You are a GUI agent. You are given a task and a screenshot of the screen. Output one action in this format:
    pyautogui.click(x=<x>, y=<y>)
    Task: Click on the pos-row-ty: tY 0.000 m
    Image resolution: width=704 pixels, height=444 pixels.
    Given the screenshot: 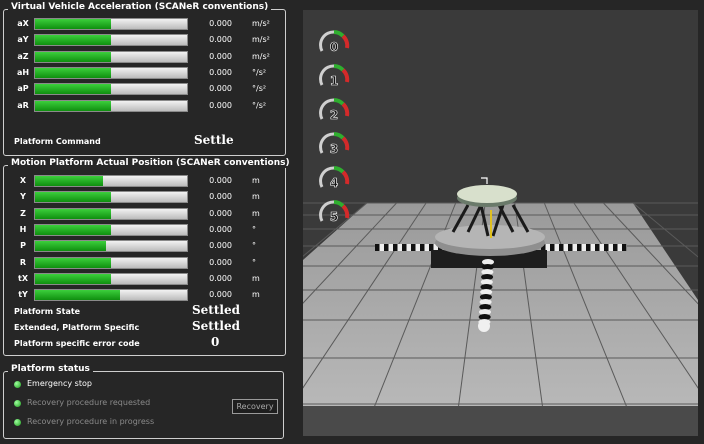 What is the action you would take?
    pyautogui.click(x=144, y=295)
    